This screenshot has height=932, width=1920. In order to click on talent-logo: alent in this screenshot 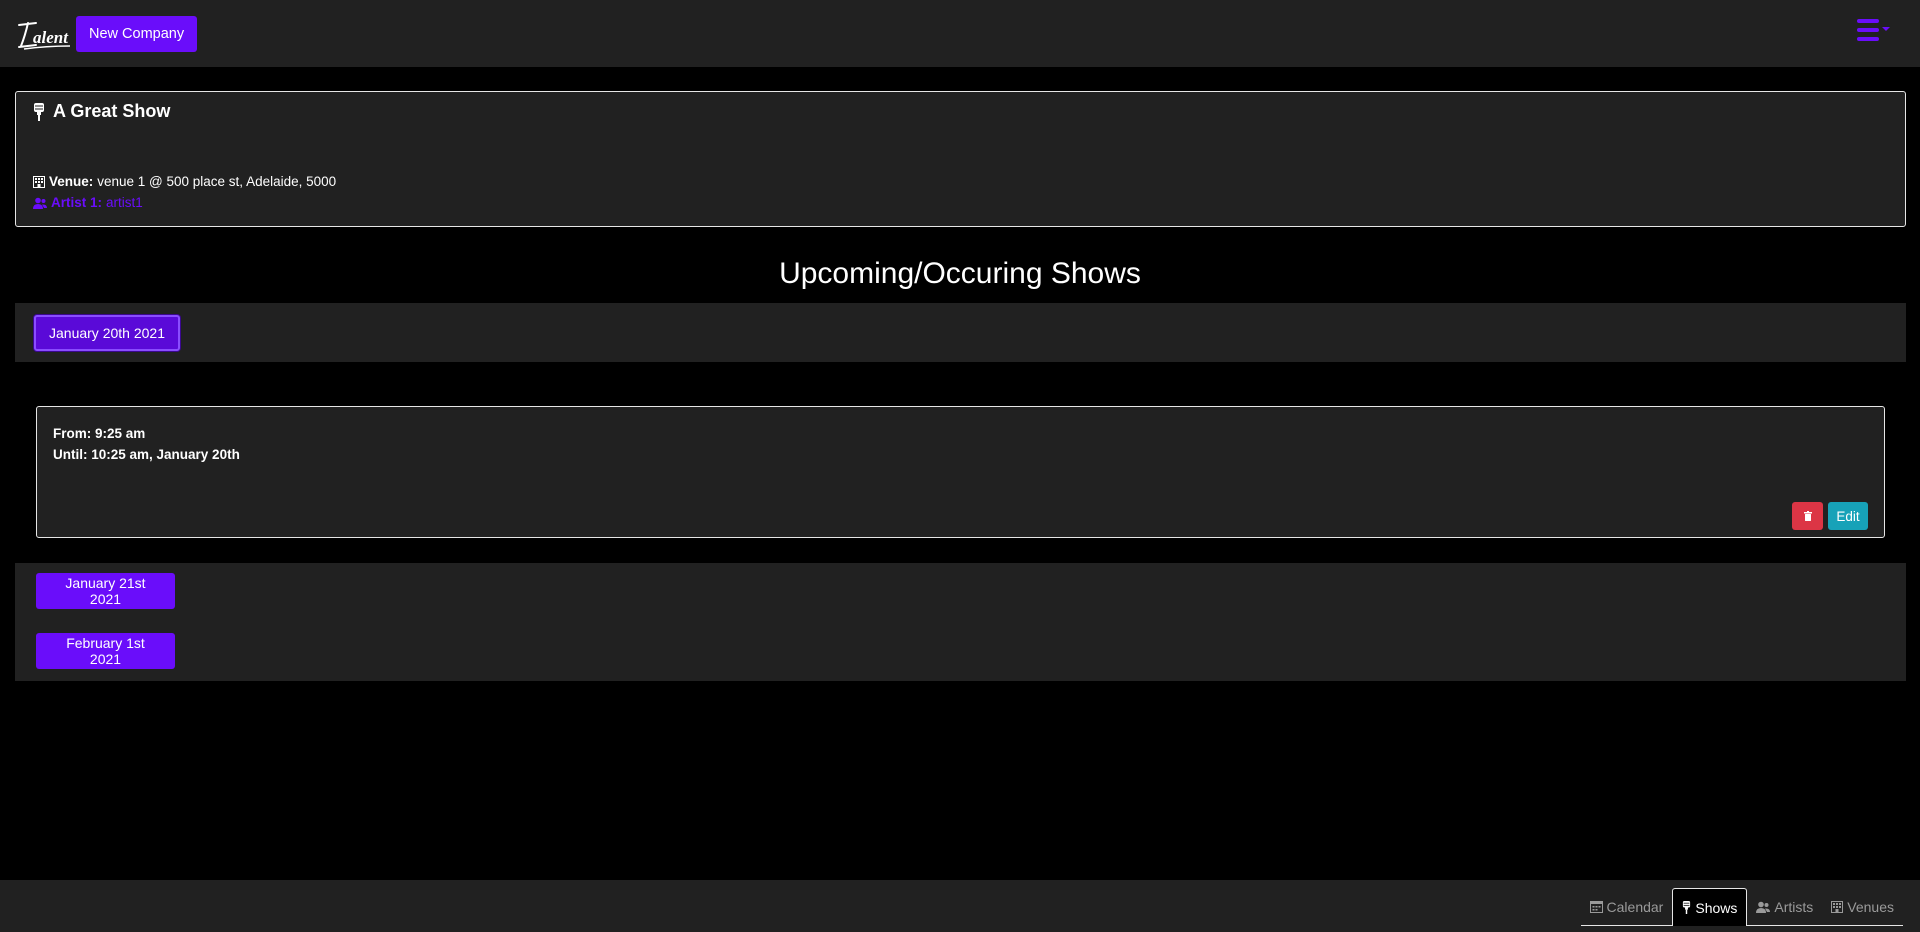, I will do `click(44, 34)`.